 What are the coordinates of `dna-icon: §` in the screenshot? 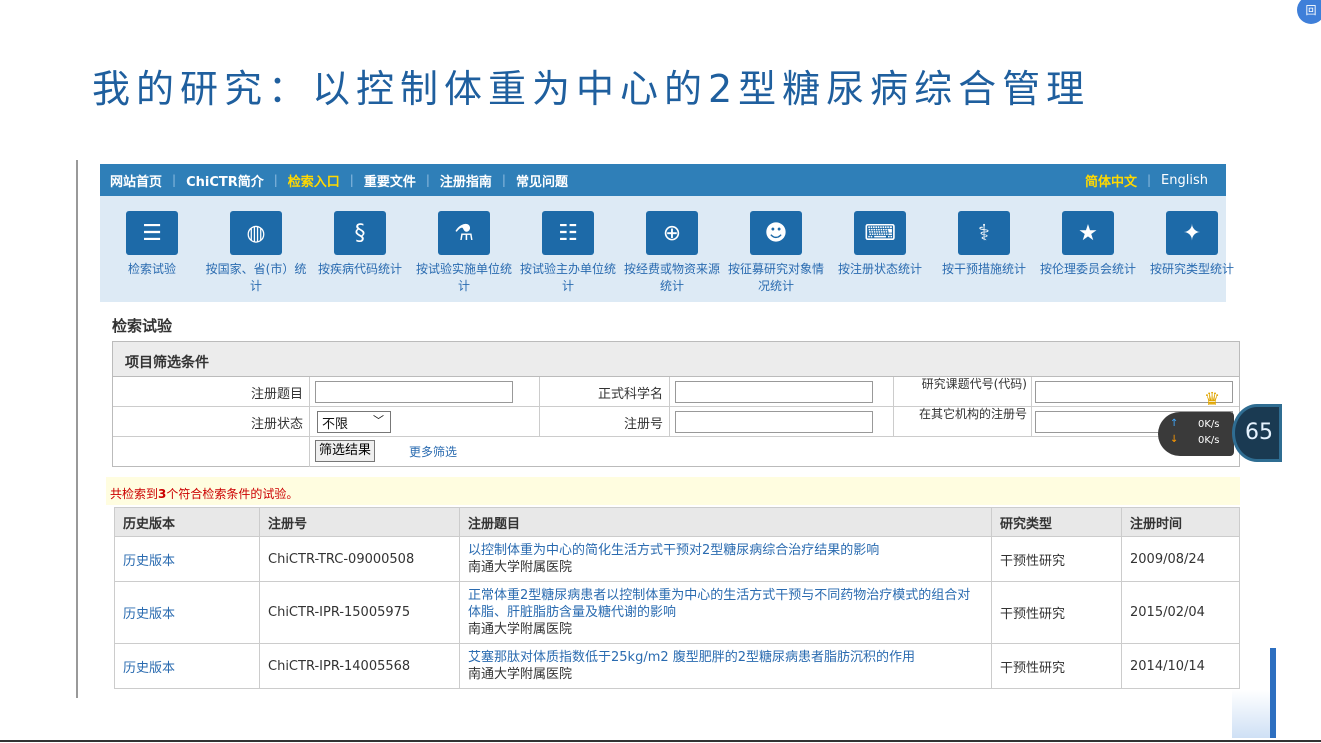 It's located at (360, 233).